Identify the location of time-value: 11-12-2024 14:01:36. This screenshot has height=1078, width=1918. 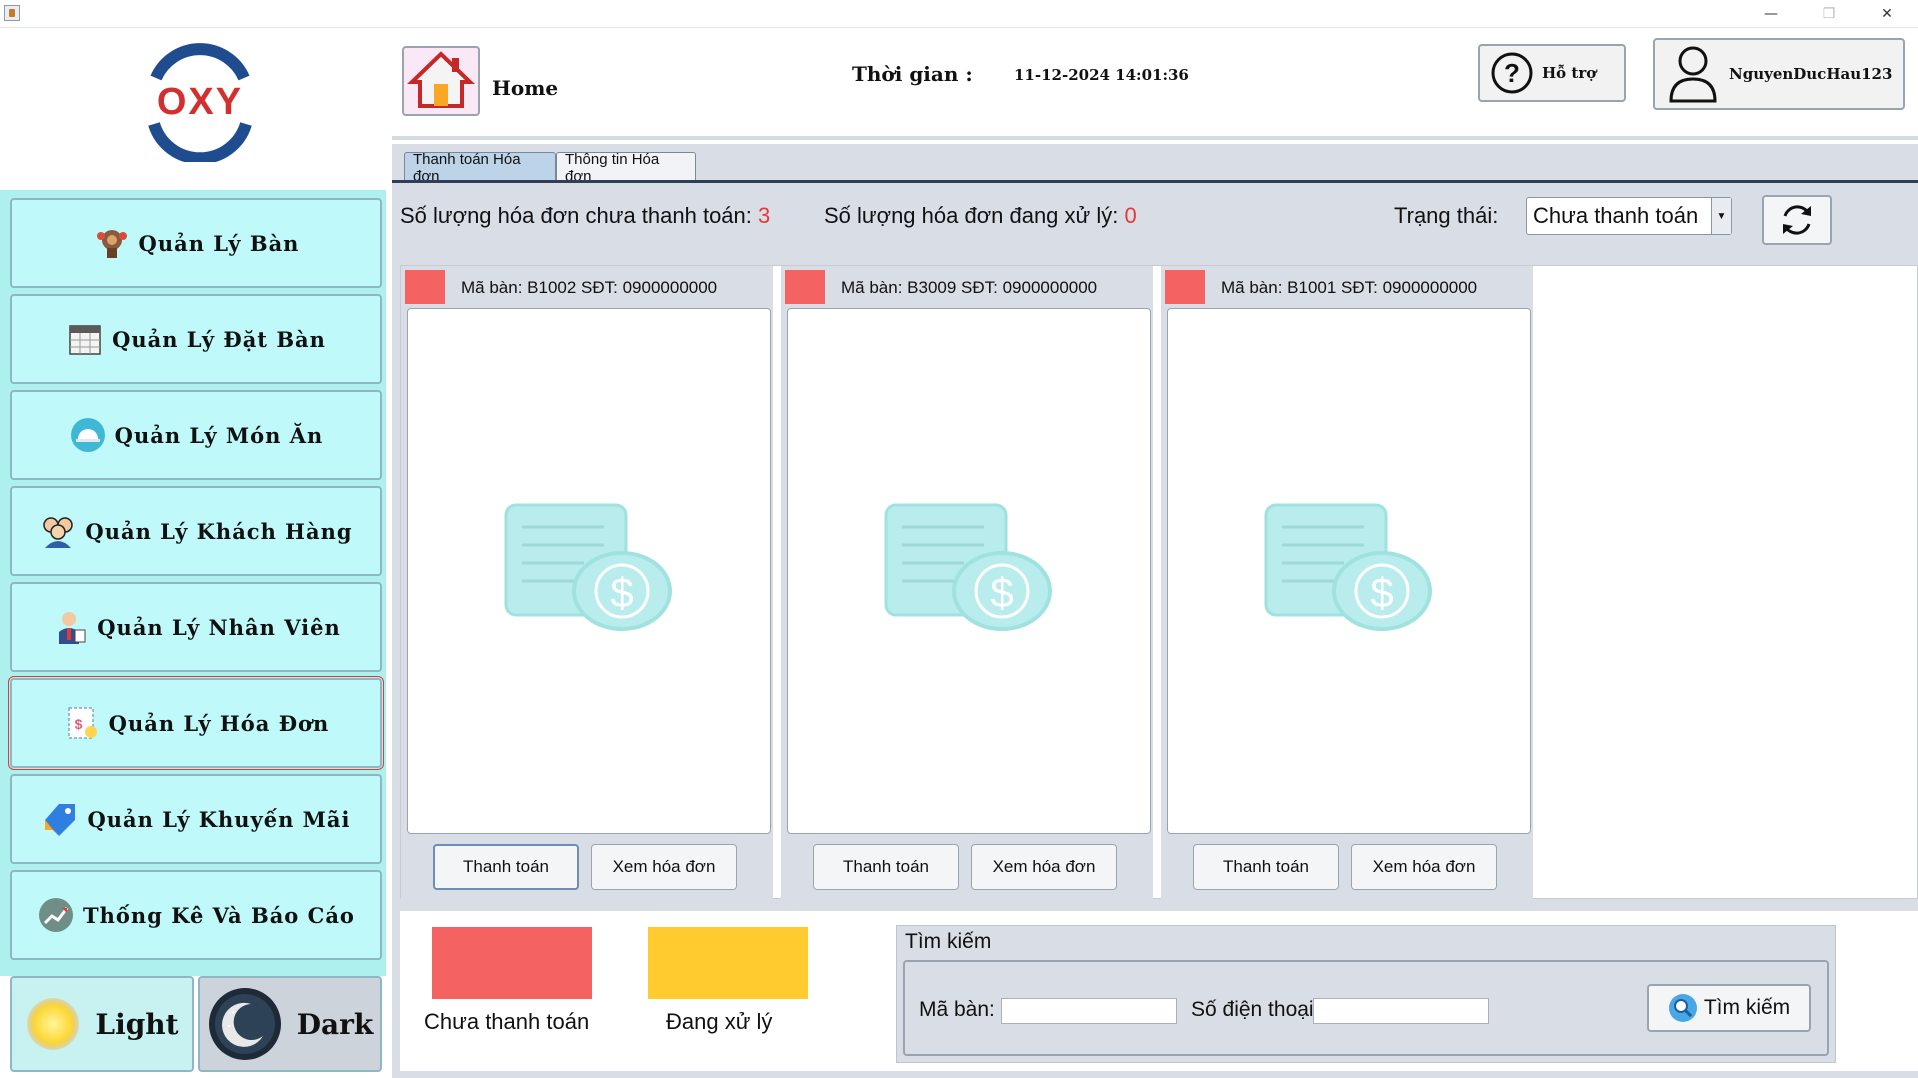
(1101, 75).